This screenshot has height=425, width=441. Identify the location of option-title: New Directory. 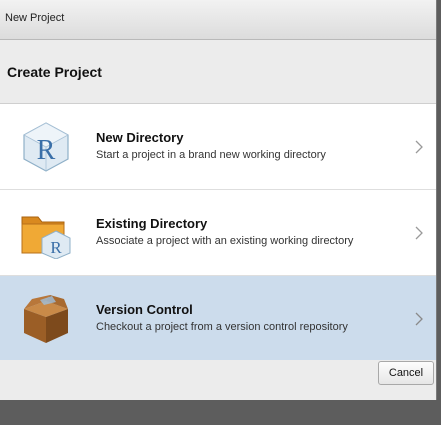
(140, 137).